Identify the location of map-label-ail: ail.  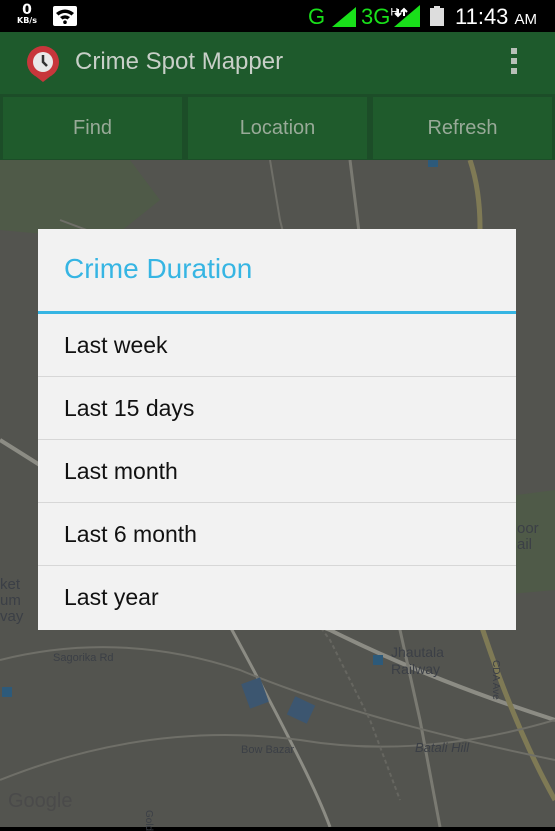
(525, 544).